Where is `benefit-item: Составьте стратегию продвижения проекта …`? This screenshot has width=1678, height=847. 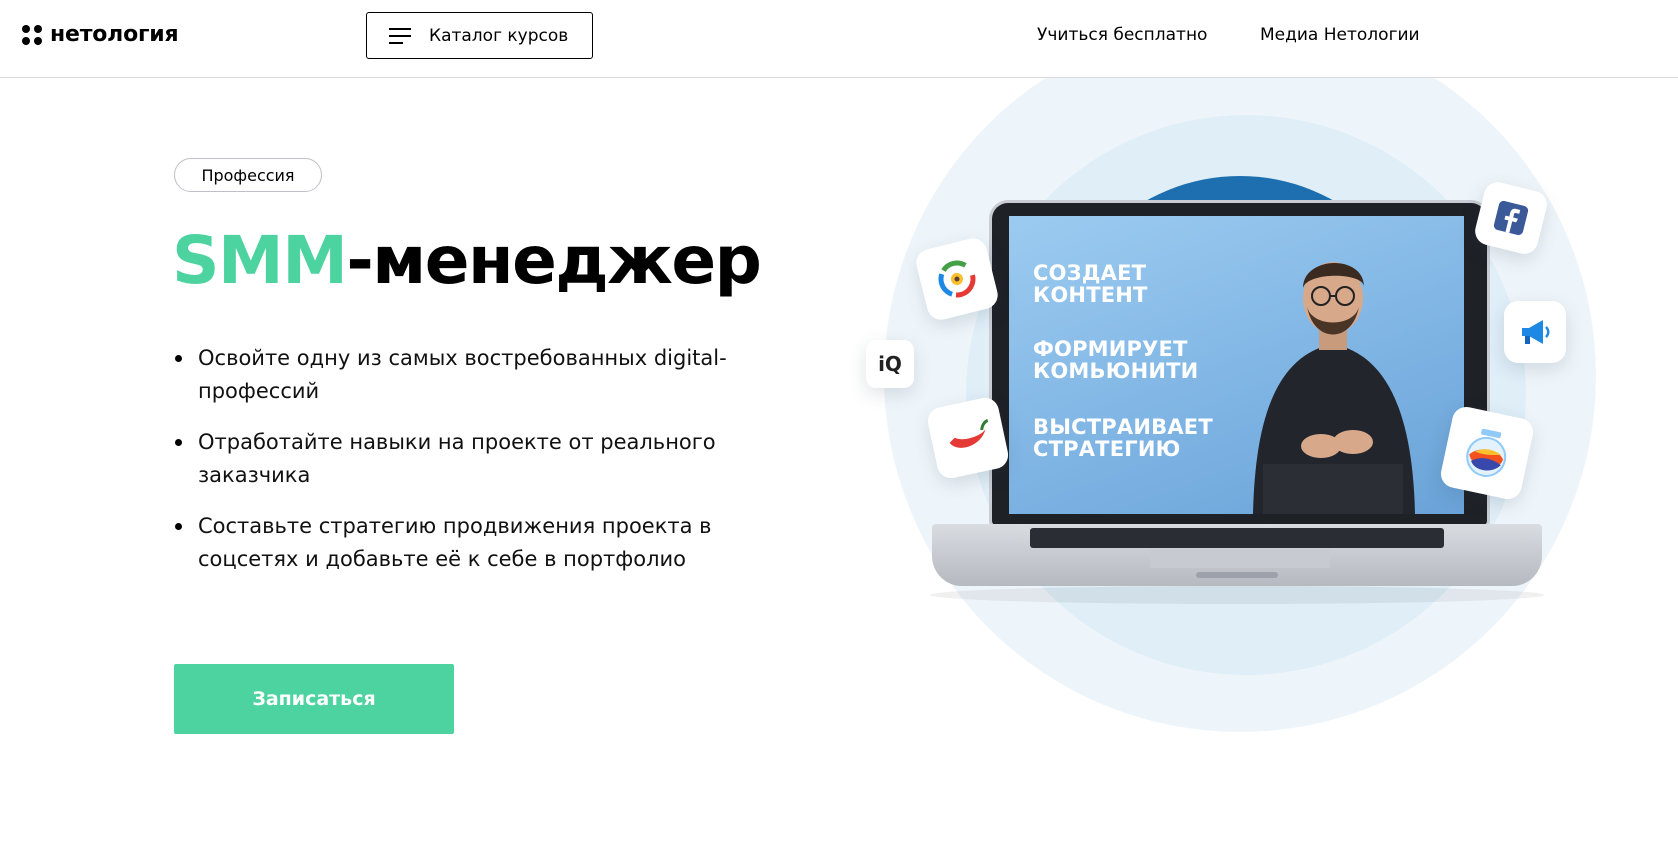
benefit-item: Составьте стратегию продвижения проекта … is located at coordinates (474, 543).